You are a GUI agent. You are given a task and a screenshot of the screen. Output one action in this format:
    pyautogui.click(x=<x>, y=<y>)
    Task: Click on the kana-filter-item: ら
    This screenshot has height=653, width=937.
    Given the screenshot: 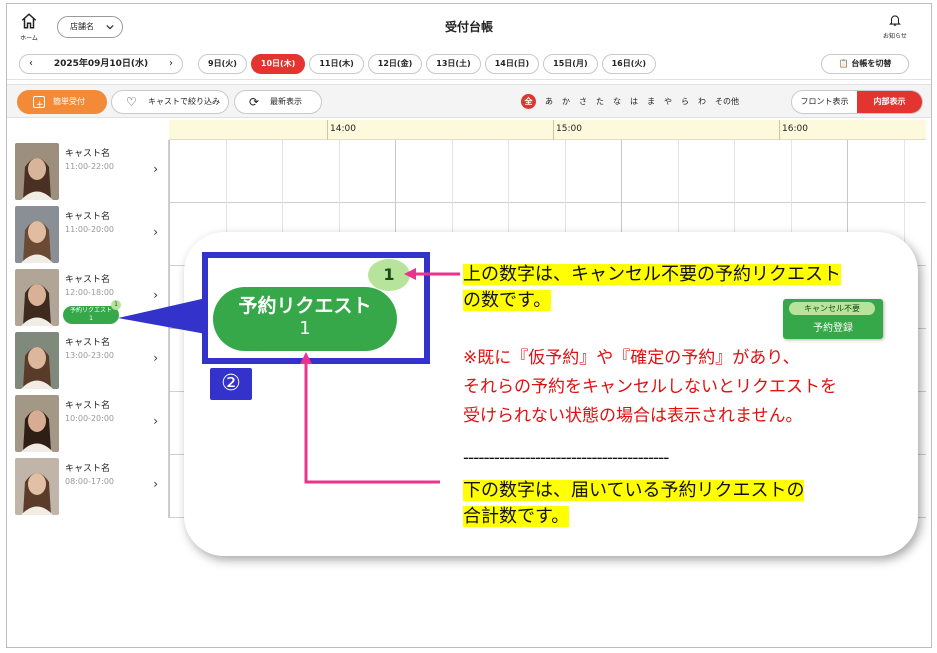 What is the action you would take?
    pyautogui.click(x=685, y=101)
    